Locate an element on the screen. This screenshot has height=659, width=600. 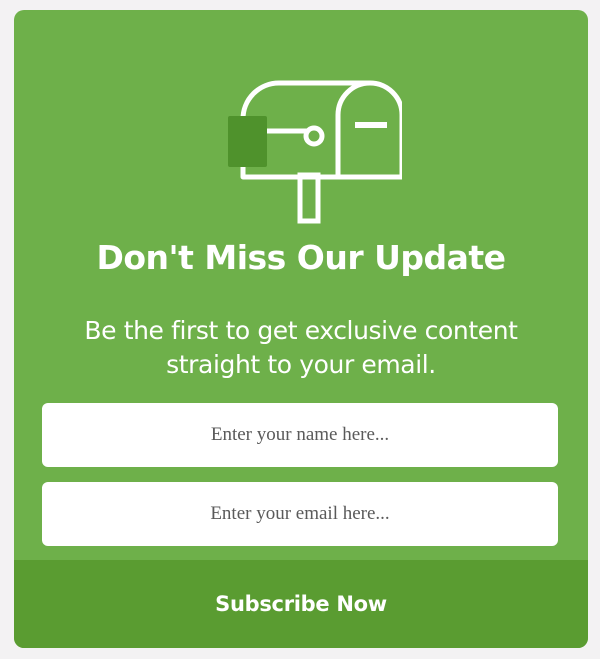
mailbox-icon is located at coordinates (315, 152).